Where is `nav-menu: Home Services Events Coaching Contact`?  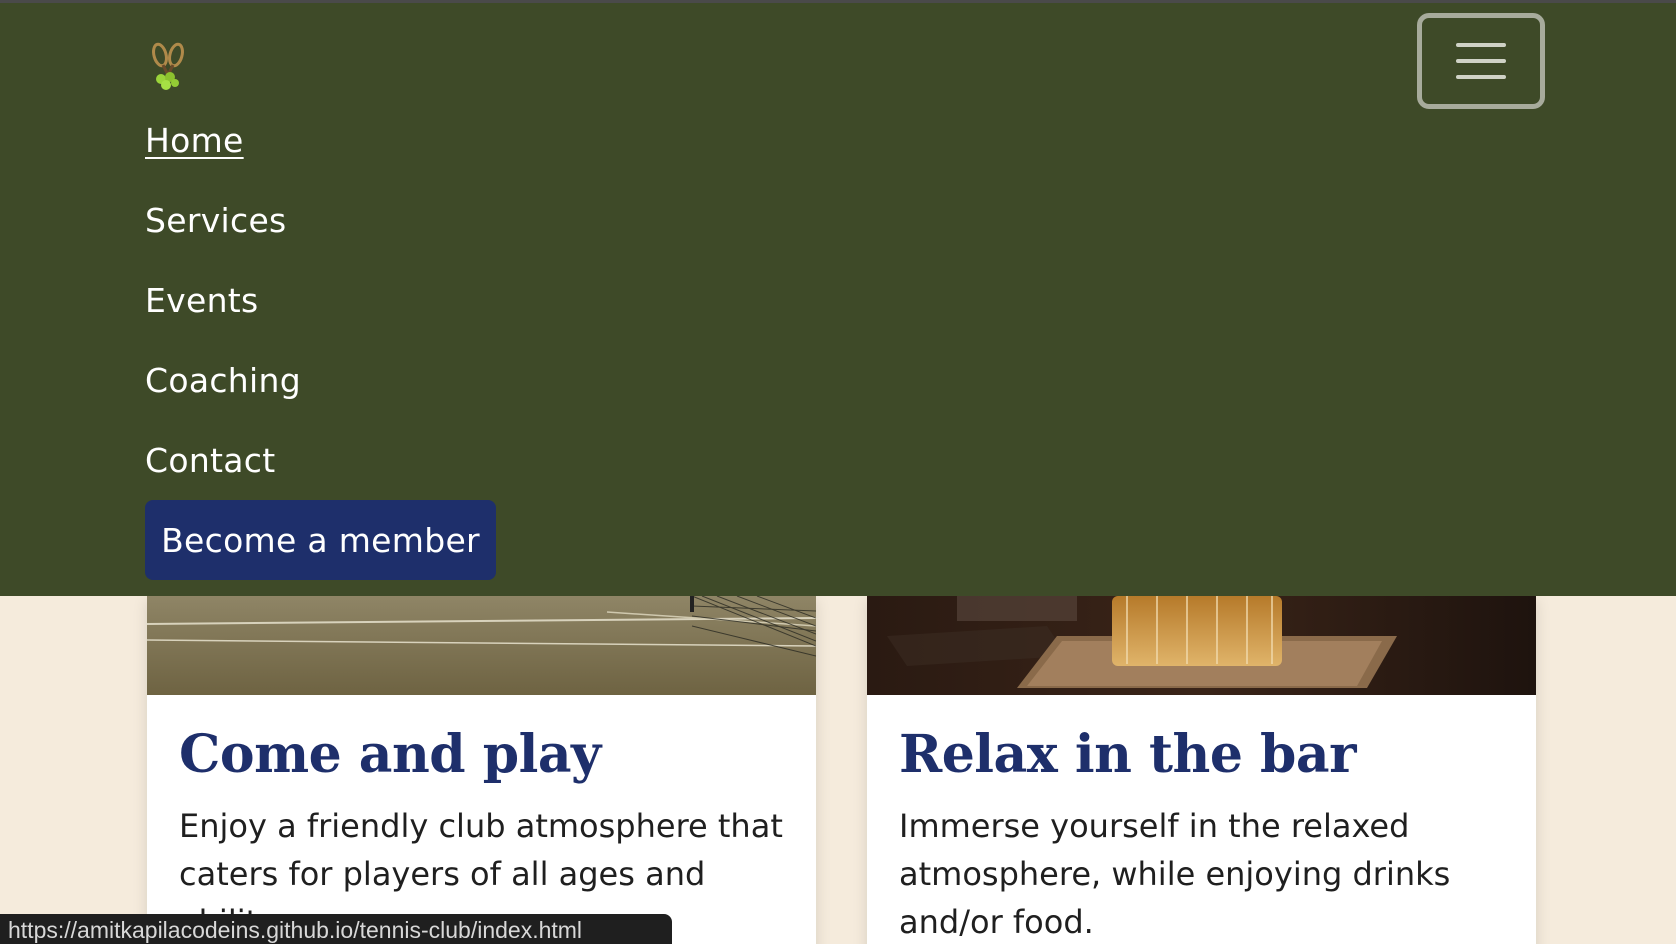
nav-menu: Home Services Events Coaching Contact is located at coordinates (223, 301).